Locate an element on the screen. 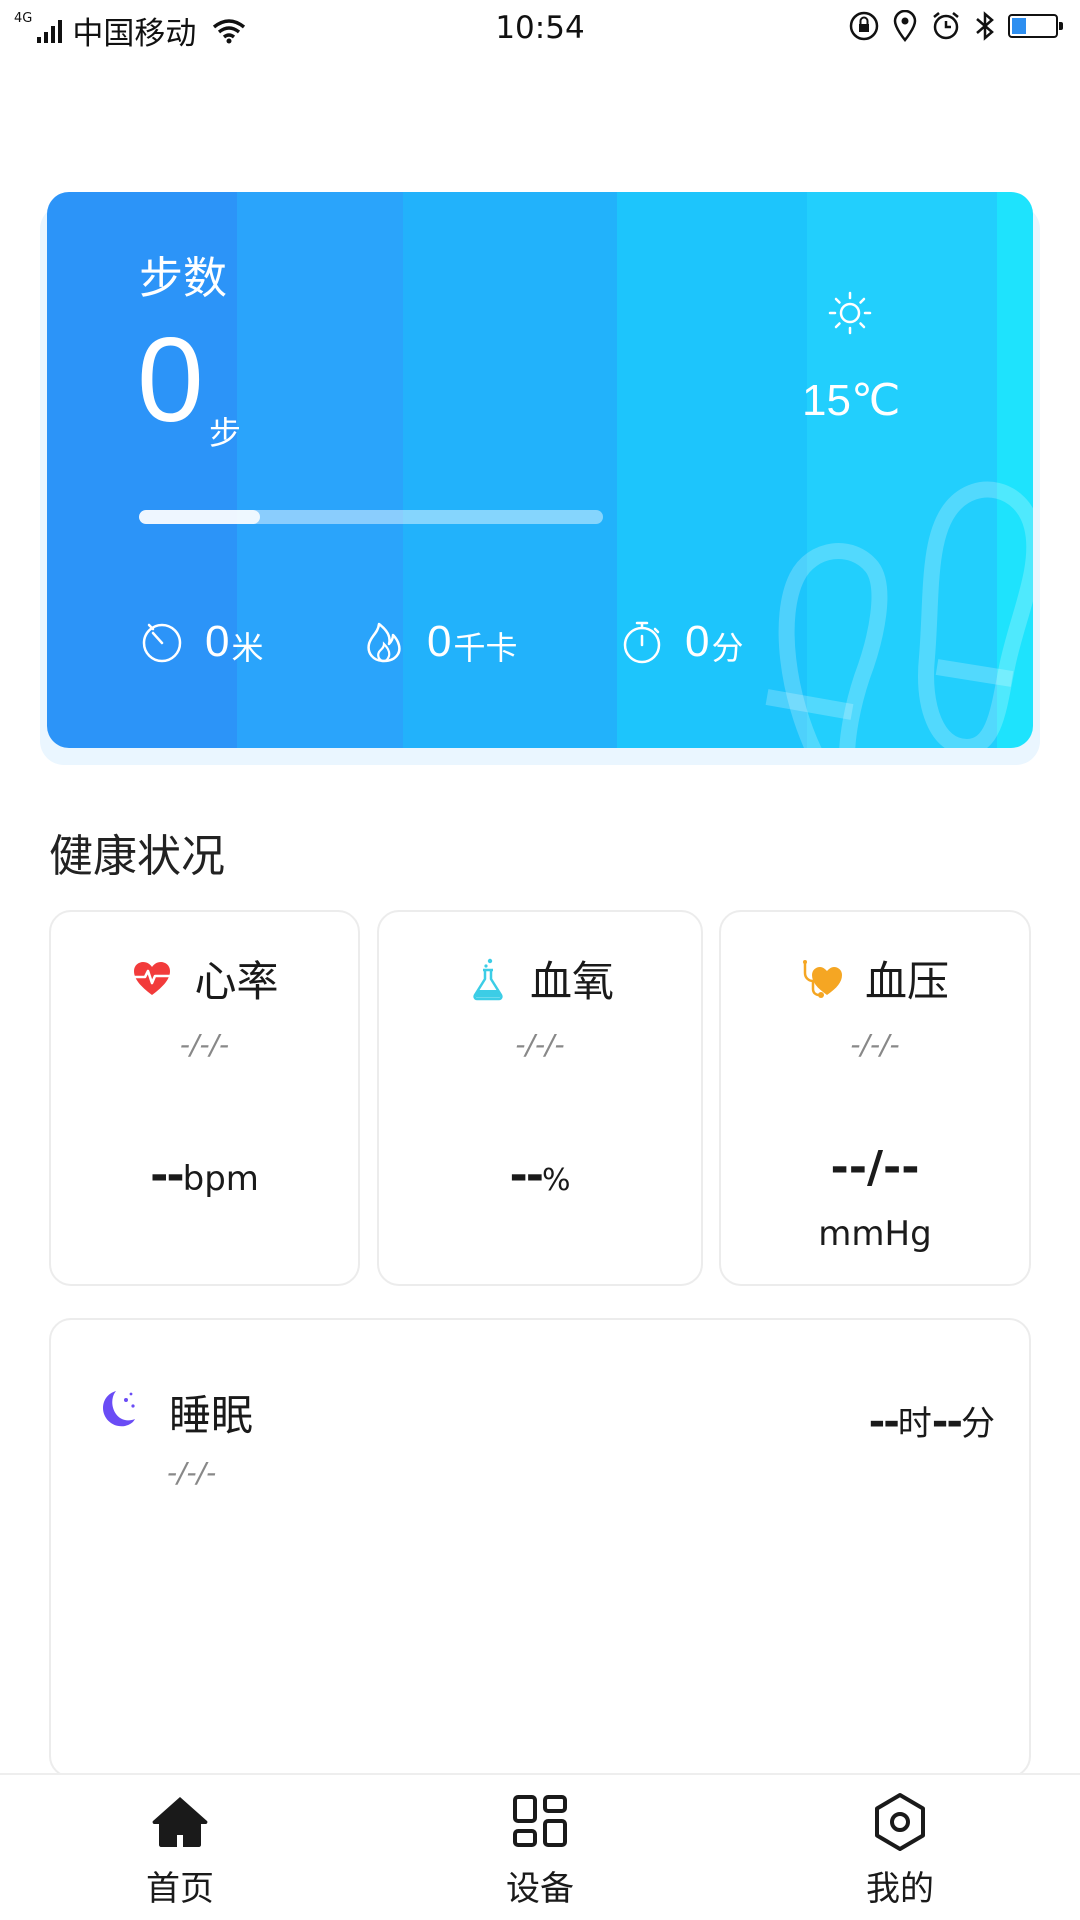  blood-oxygen-card: 血氧 -/-/- --% is located at coordinates (540, 1098).